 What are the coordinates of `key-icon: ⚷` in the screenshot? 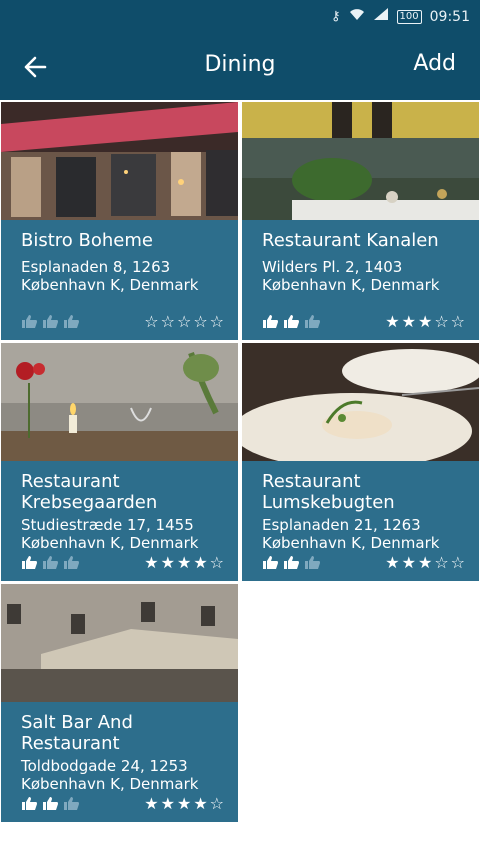 It's located at (336, 16).